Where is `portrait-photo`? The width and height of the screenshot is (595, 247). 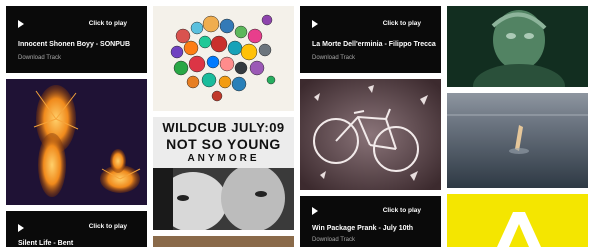 portrait-photo is located at coordinates (517, 46).